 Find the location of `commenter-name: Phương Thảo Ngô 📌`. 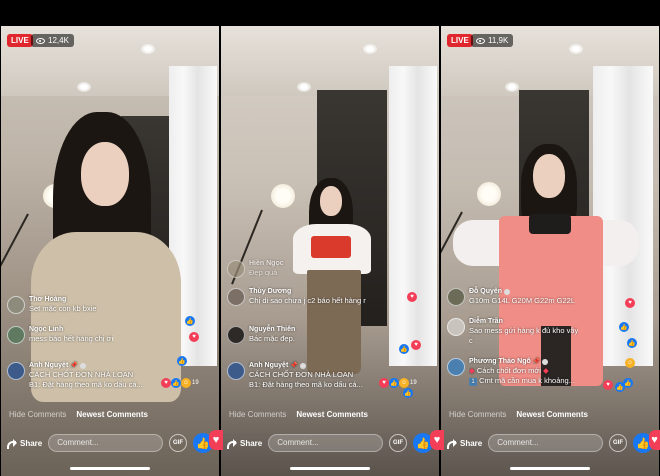

commenter-name: Phương Thảo Ngô 📌 is located at coordinates (522, 361).